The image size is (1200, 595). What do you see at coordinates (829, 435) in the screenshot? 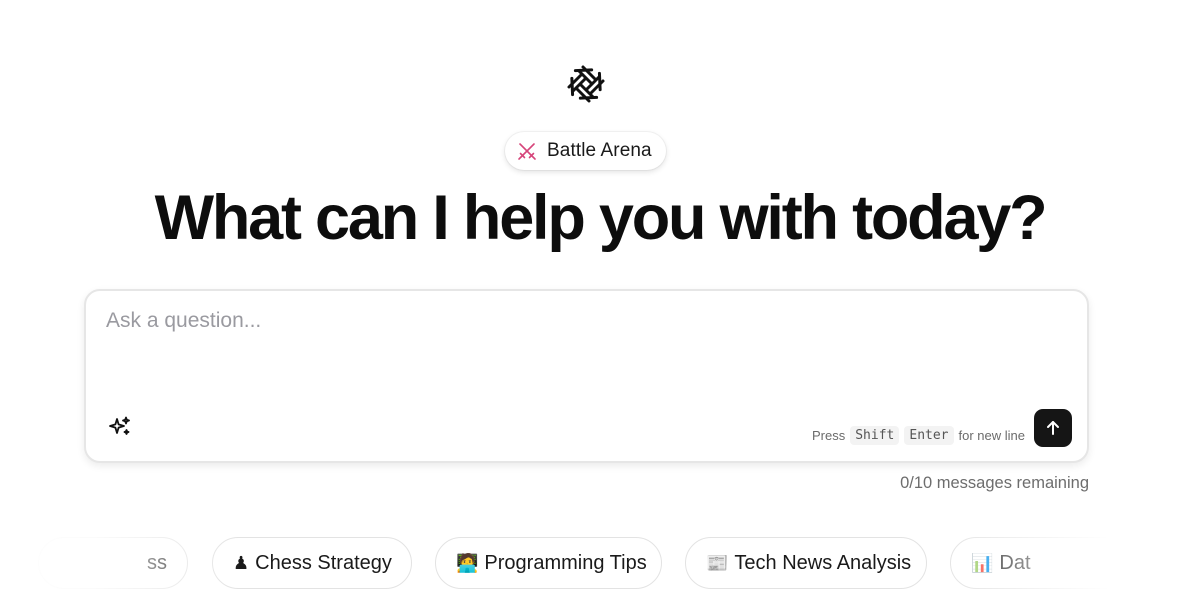
I see `hint-prefix: Press` at bounding box center [829, 435].